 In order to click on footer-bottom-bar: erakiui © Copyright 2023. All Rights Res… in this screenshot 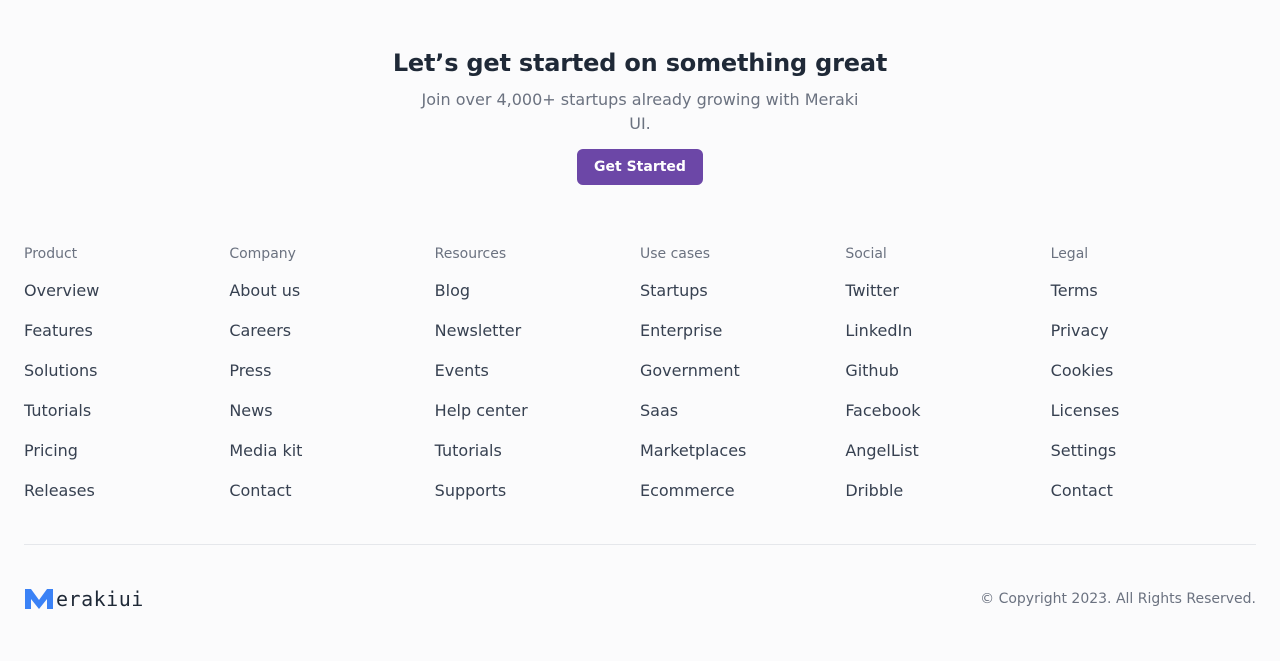, I will do `click(640, 599)`.